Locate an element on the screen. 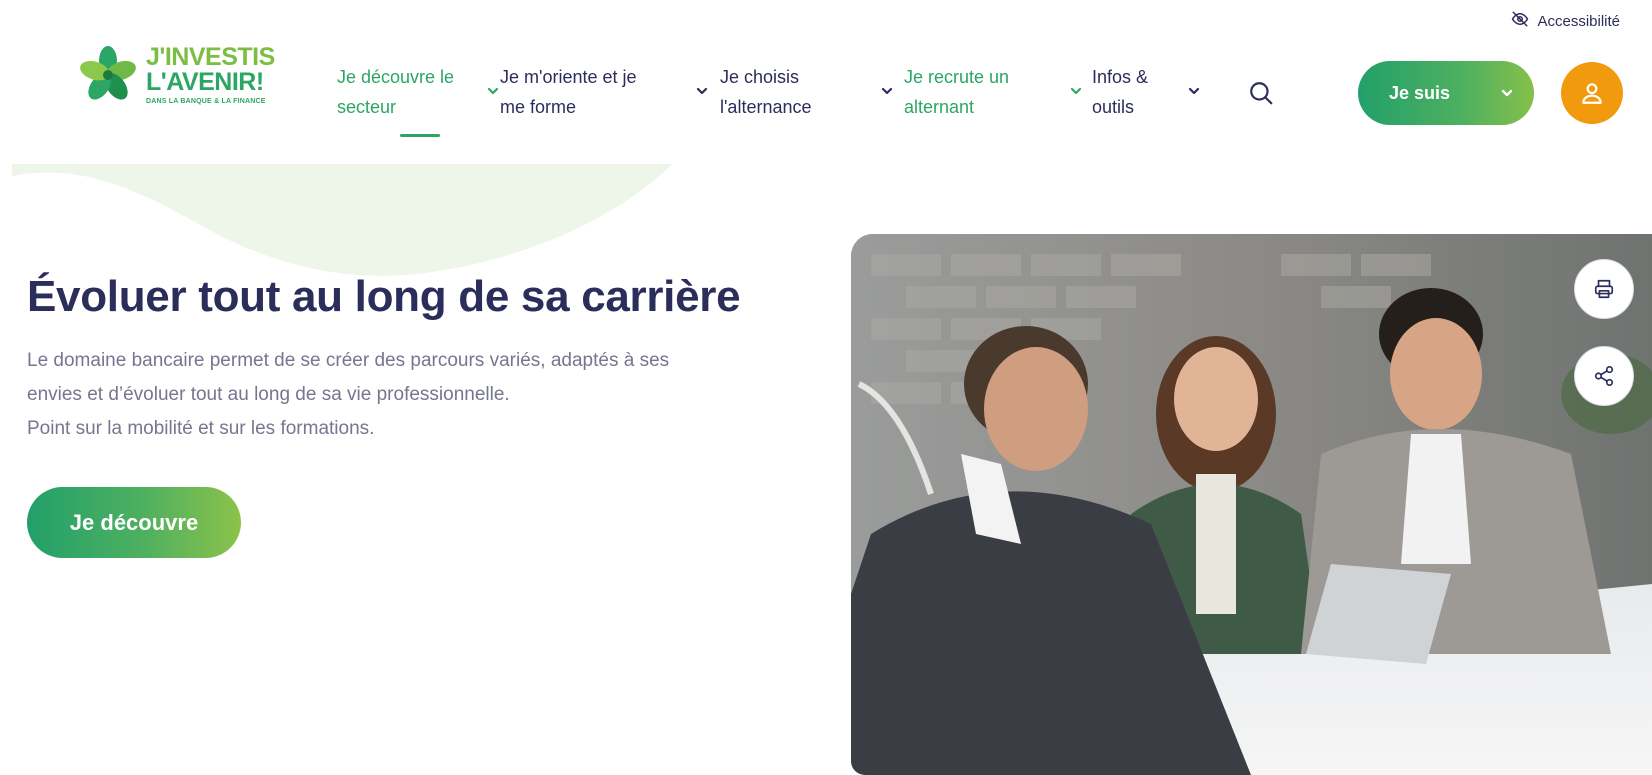 This screenshot has width=1652, height=775. je-suis-dropdown: Je suis is located at coordinates (1446, 93).